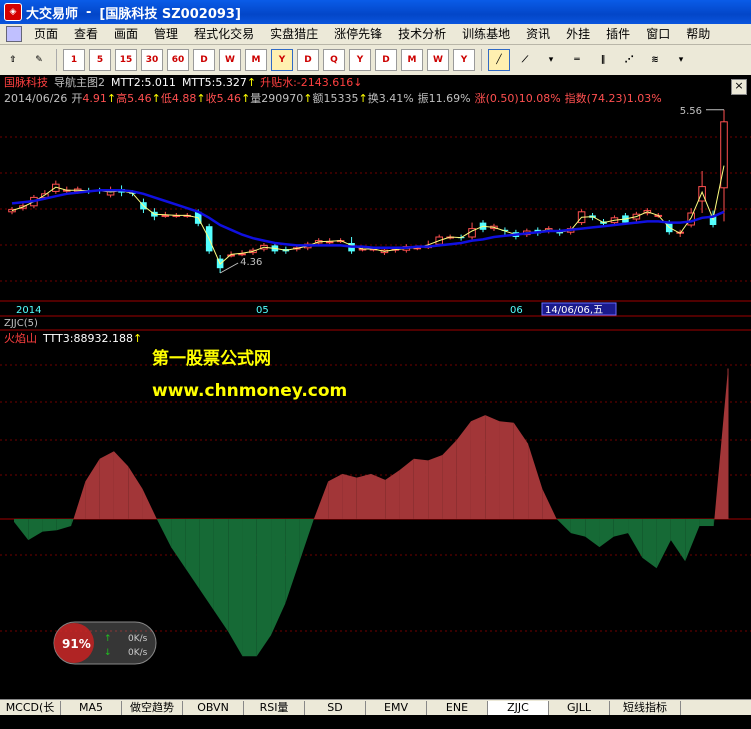 The height and width of the screenshot is (729, 751). I want to click on period-month-button: M, so click(256, 60).